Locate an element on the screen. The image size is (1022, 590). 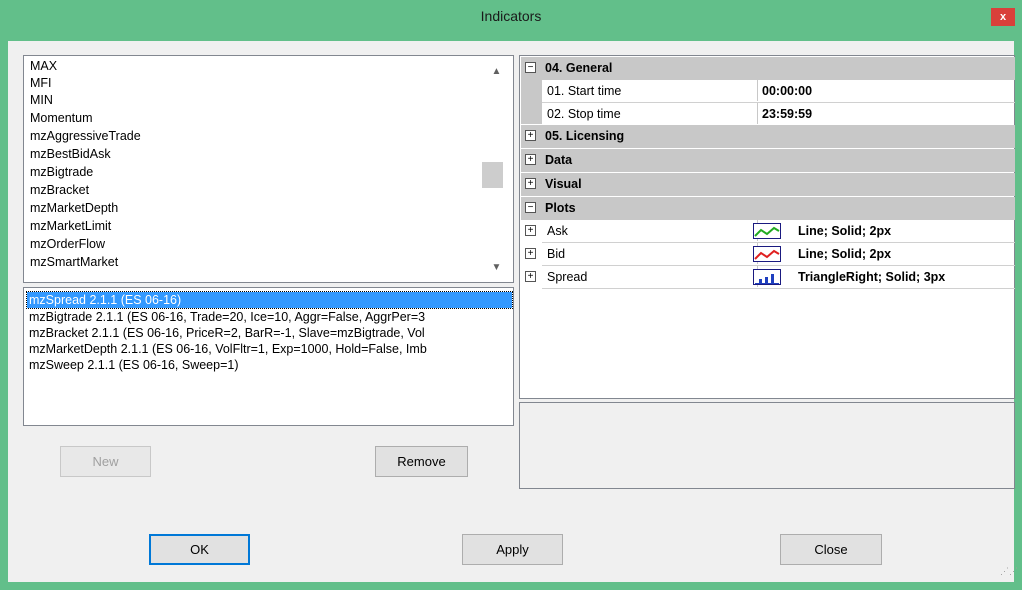
list-item: MFI is located at coordinates (41, 83).